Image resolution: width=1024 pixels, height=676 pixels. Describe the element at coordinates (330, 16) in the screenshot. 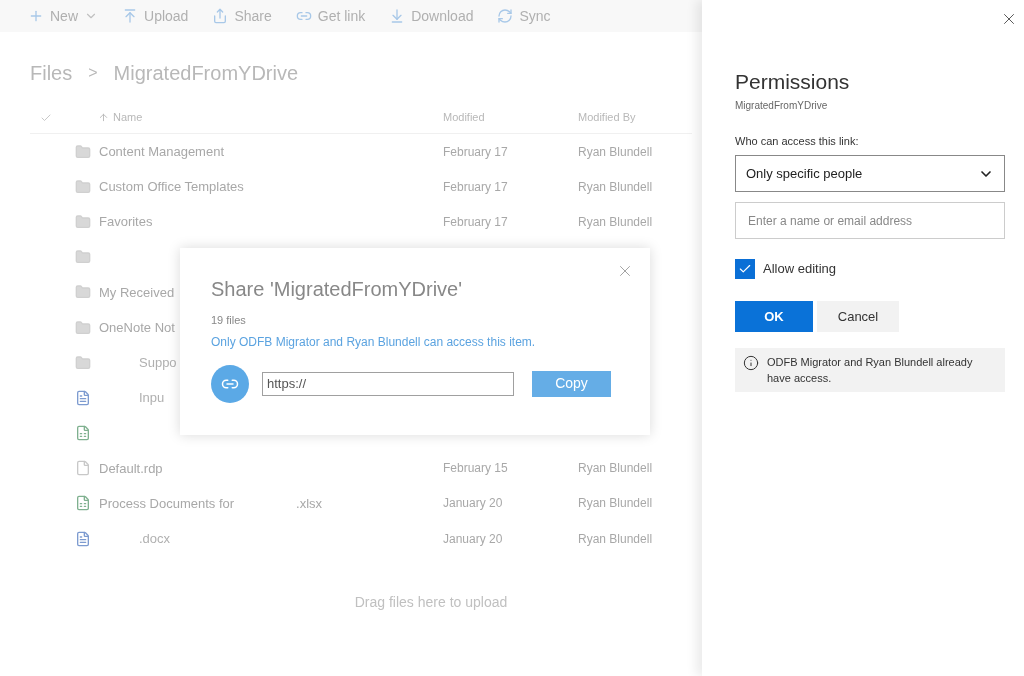

I see `toolbar-button: Get link` at that location.